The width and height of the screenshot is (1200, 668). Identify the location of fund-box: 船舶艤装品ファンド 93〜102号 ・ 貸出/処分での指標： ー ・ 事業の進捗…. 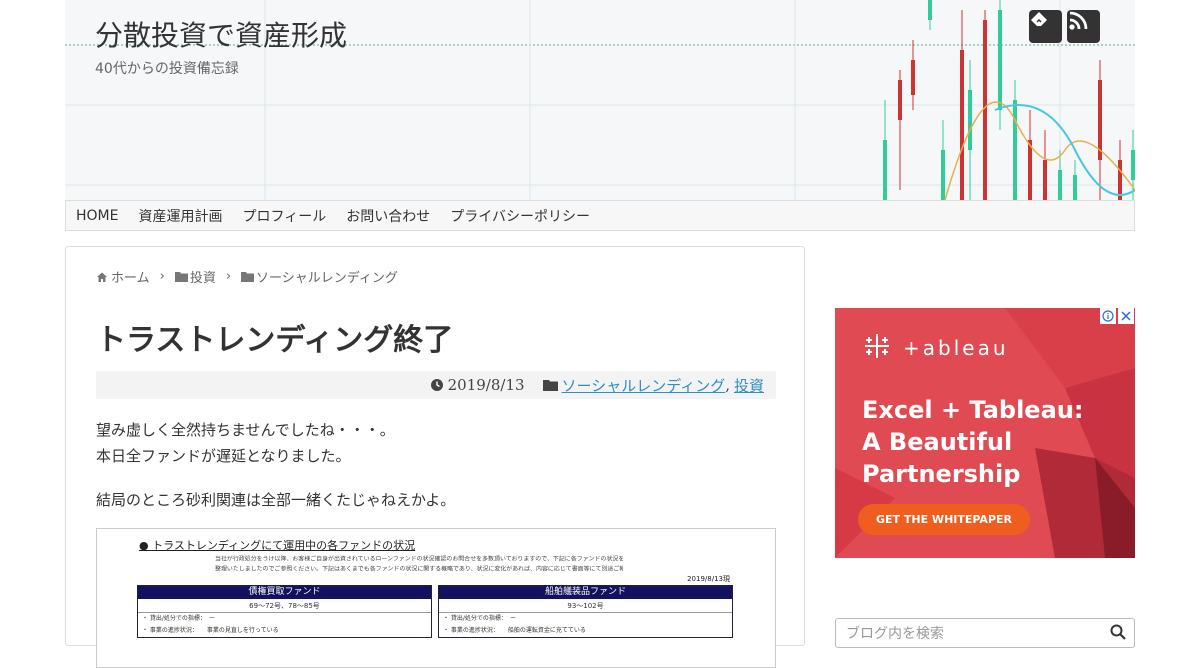
(585, 611).